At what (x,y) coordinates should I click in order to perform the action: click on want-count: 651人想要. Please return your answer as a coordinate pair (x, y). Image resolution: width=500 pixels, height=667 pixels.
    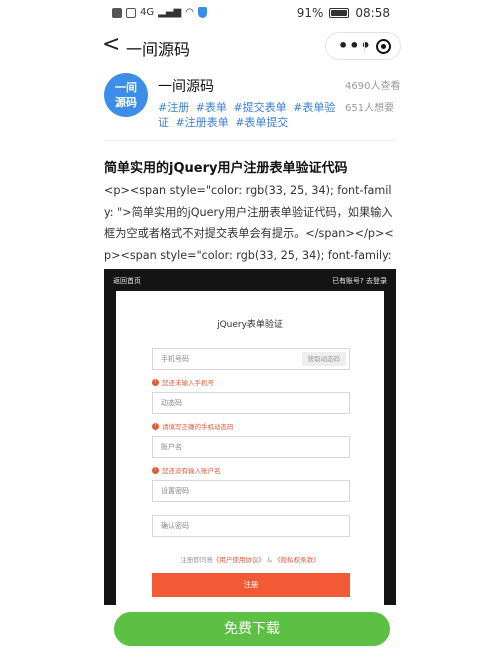
    Looking at the image, I should click on (370, 108).